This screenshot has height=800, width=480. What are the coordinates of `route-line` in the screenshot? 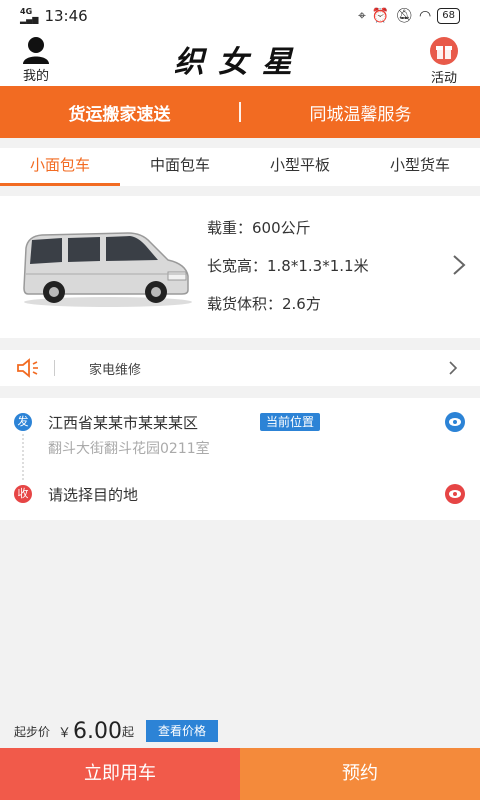 It's located at (23, 457).